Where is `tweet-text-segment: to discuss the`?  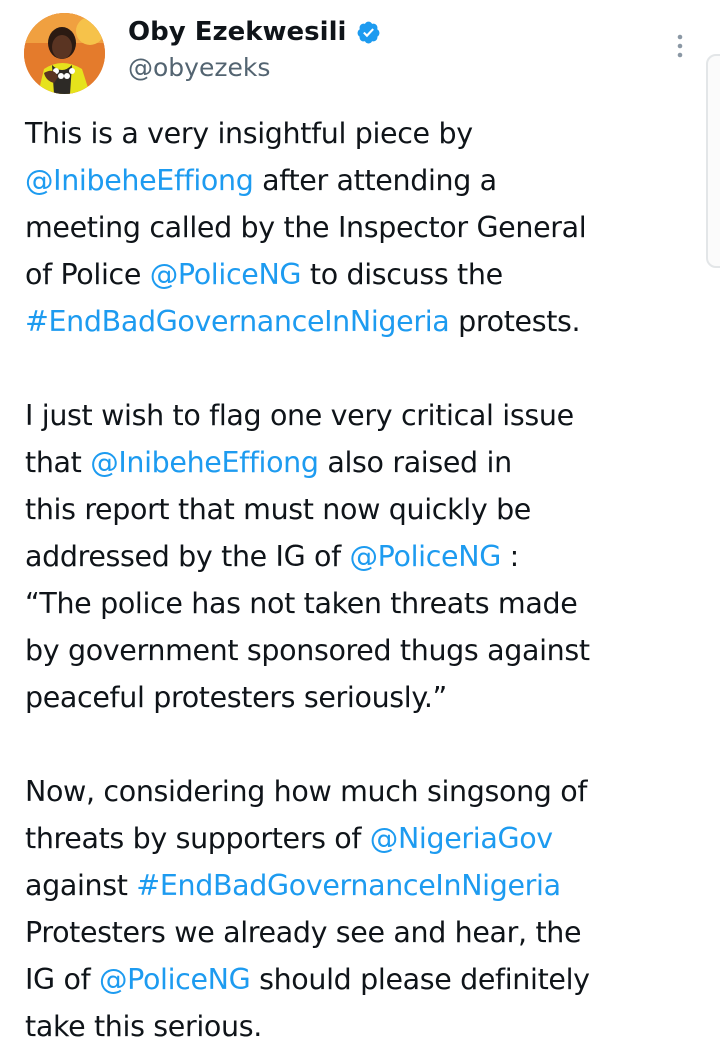
tweet-text-segment: to discuss the is located at coordinates (406, 274).